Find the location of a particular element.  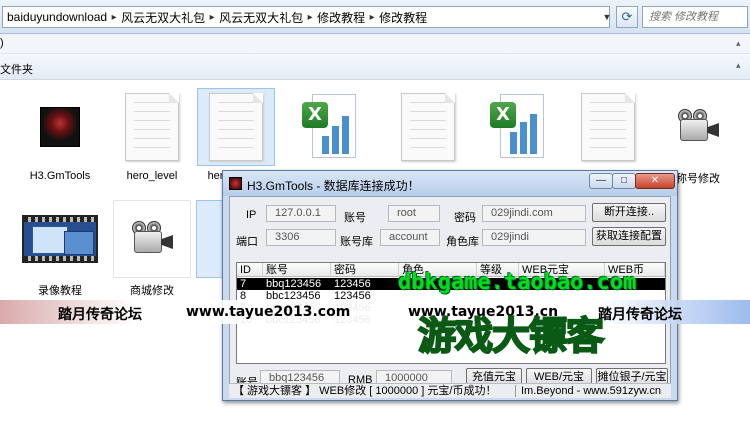

cell-account: bbq123456 is located at coordinates (294, 284).